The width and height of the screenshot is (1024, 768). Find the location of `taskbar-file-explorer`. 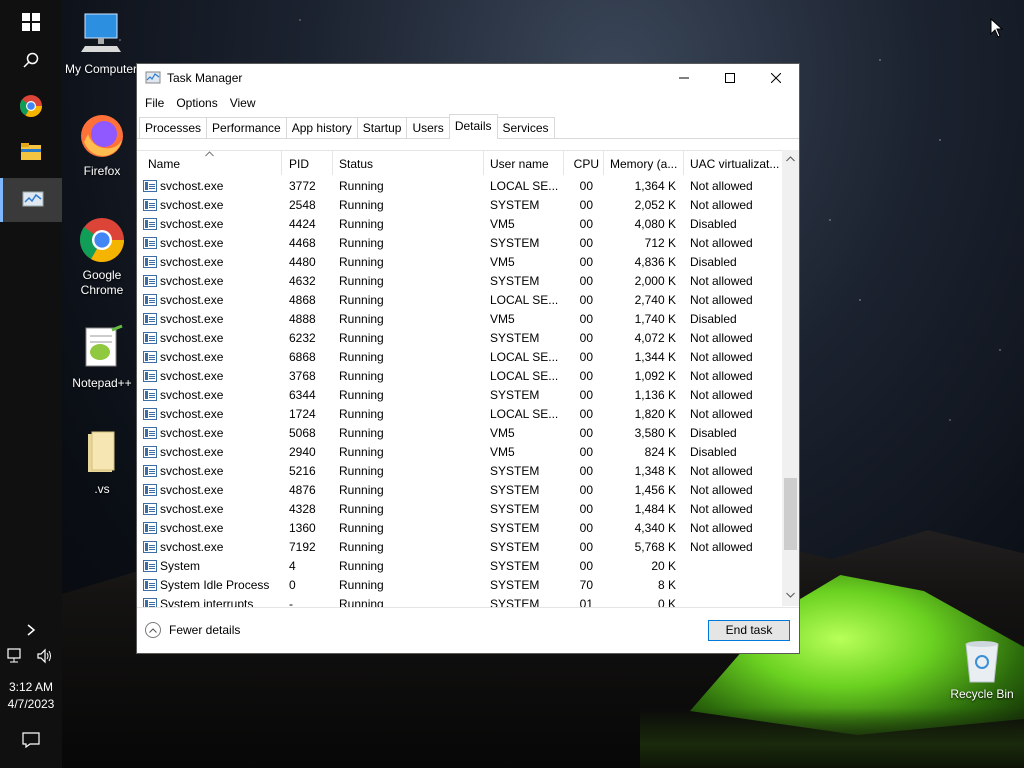

taskbar-file-explorer is located at coordinates (31, 152).